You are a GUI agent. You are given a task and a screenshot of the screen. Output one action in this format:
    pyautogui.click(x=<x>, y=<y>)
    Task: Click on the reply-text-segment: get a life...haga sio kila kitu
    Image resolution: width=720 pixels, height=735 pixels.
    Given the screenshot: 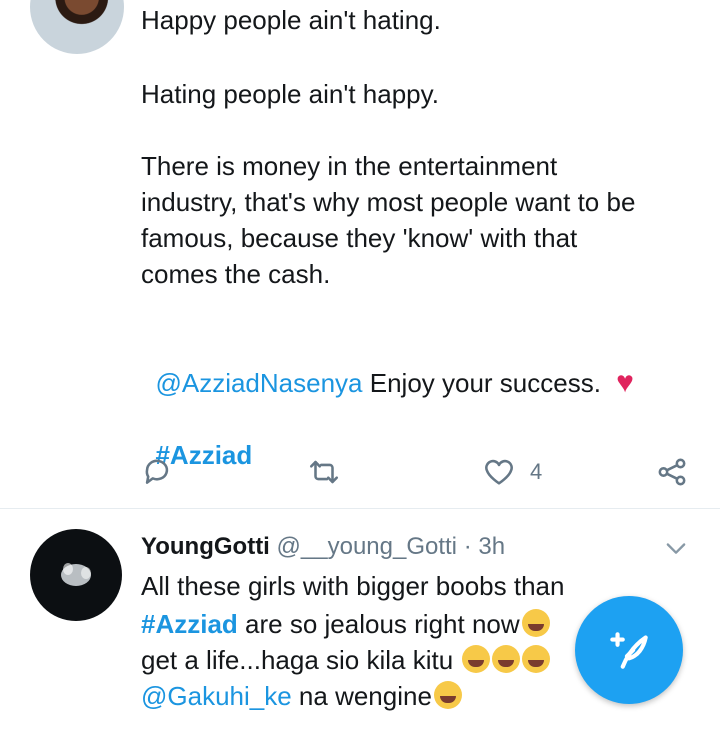 What is the action you would take?
    pyautogui.click(x=301, y=660)
    